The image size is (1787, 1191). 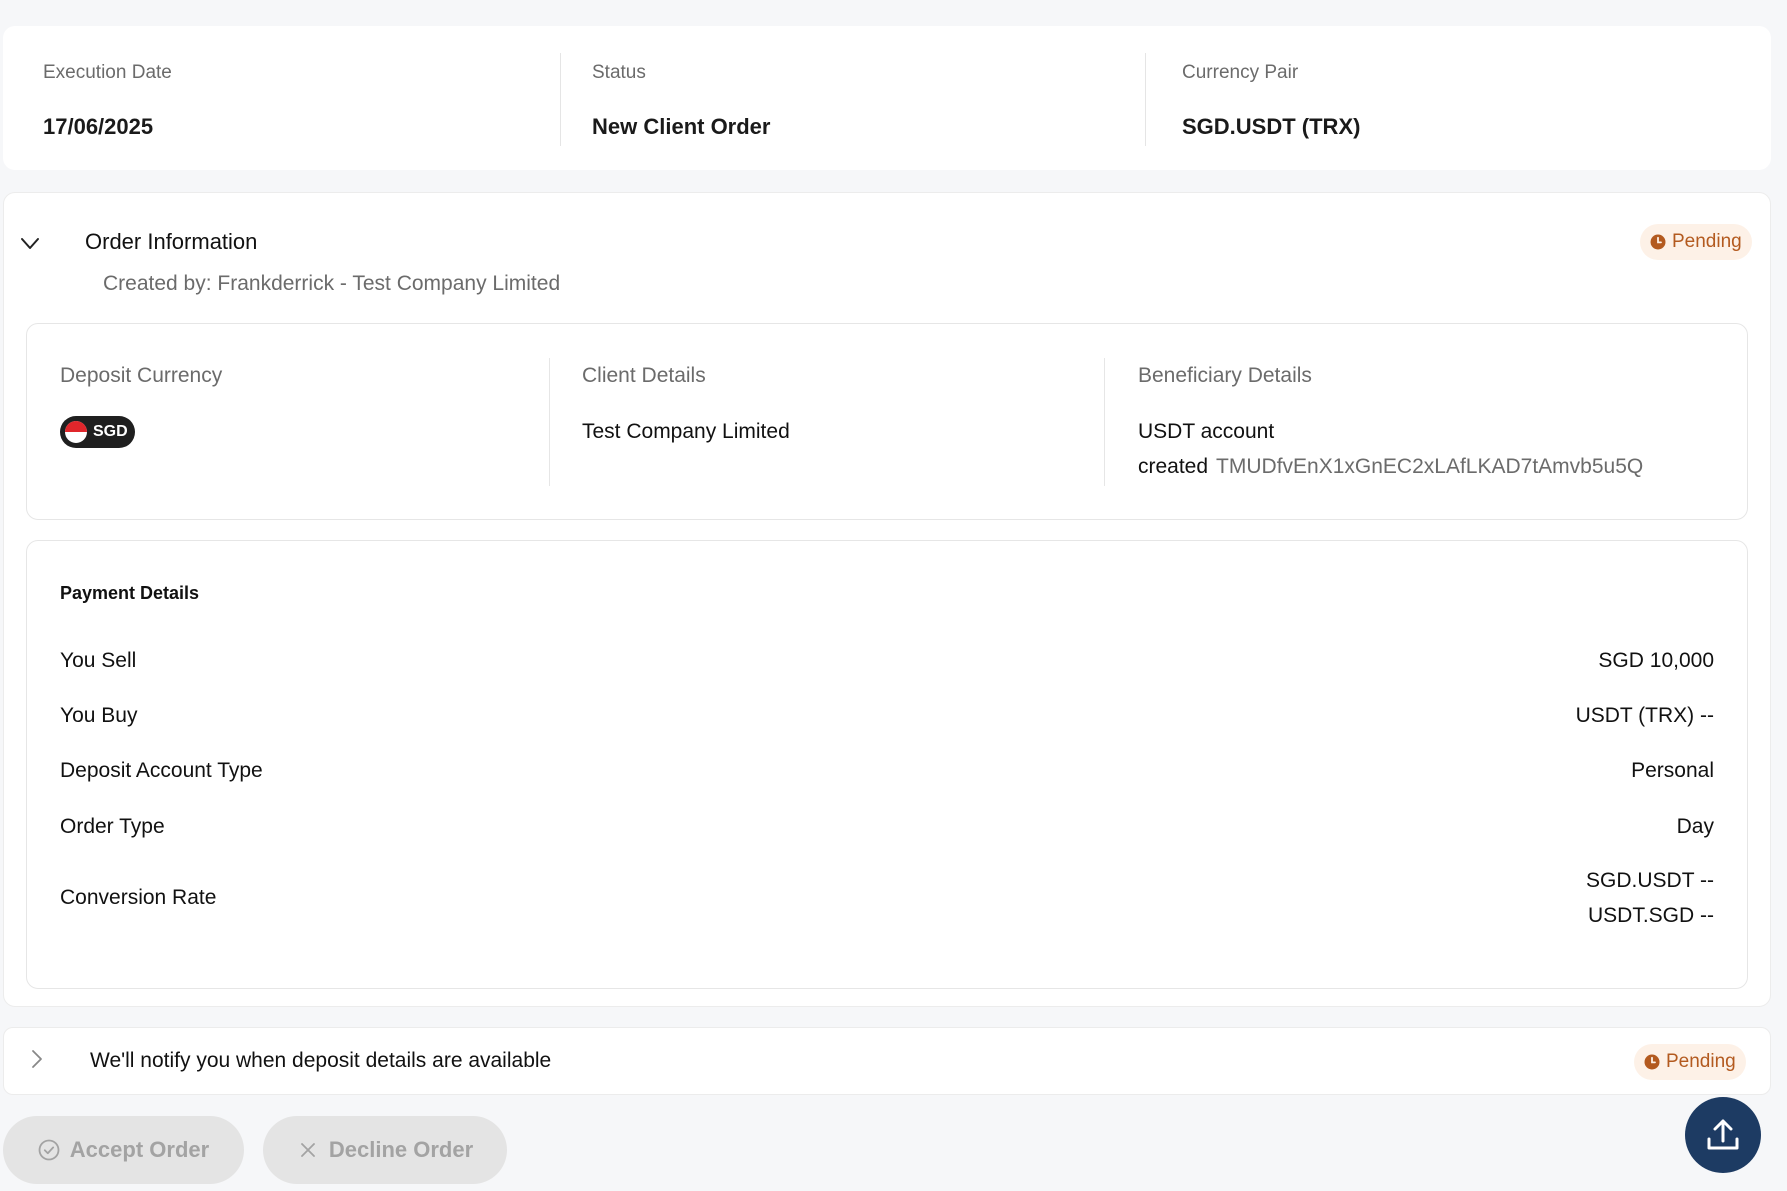 What do you see at coordinates (1206, 431) in the screenshot?
I see `beneficiary-account-text: USDT account` at bounding box center [1206, 431].